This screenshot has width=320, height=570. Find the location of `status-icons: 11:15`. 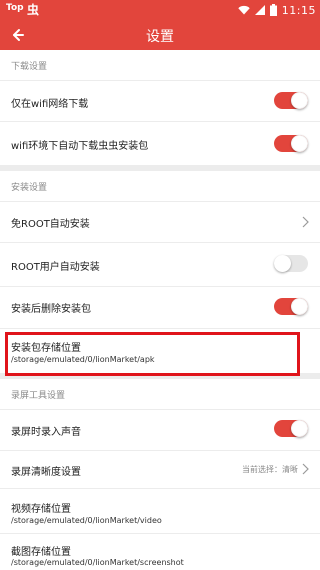

status-icons: 11:15 is located at coordinates (277, 10).